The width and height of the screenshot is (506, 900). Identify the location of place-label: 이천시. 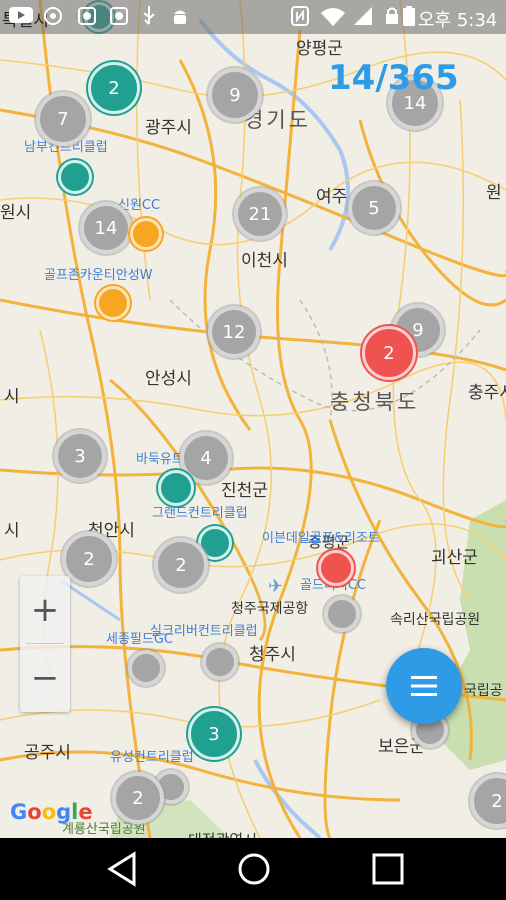
(264, 261).